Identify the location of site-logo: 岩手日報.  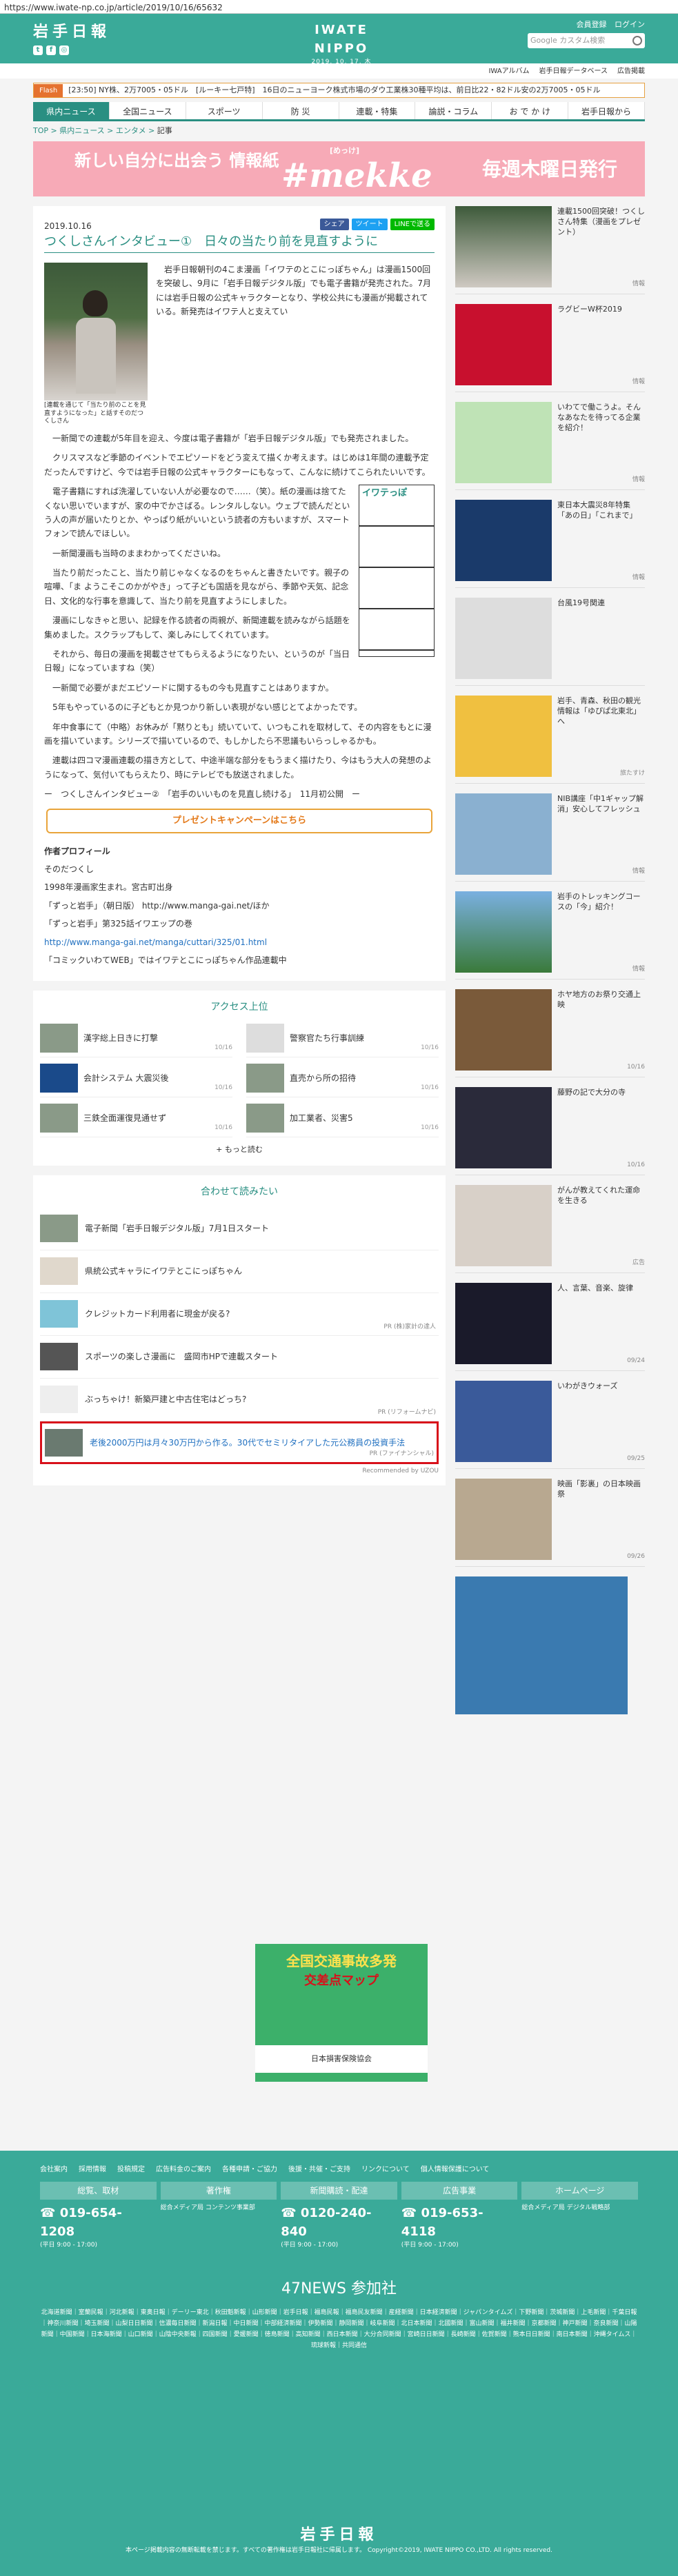
(71, 32).